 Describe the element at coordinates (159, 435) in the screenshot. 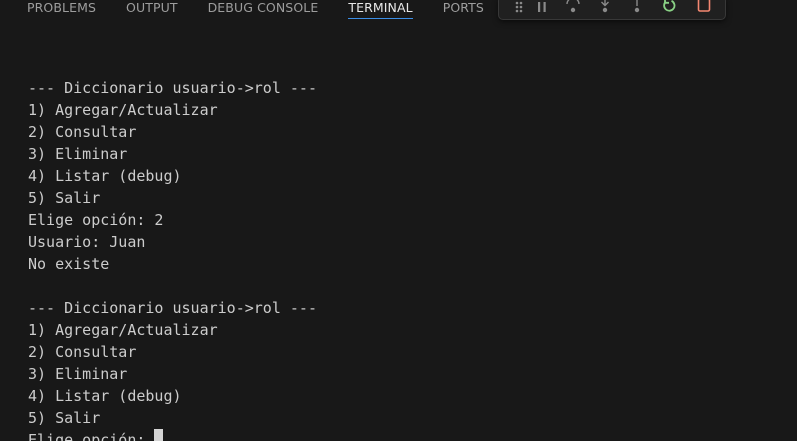

I see `terminal-cursor` at that location.